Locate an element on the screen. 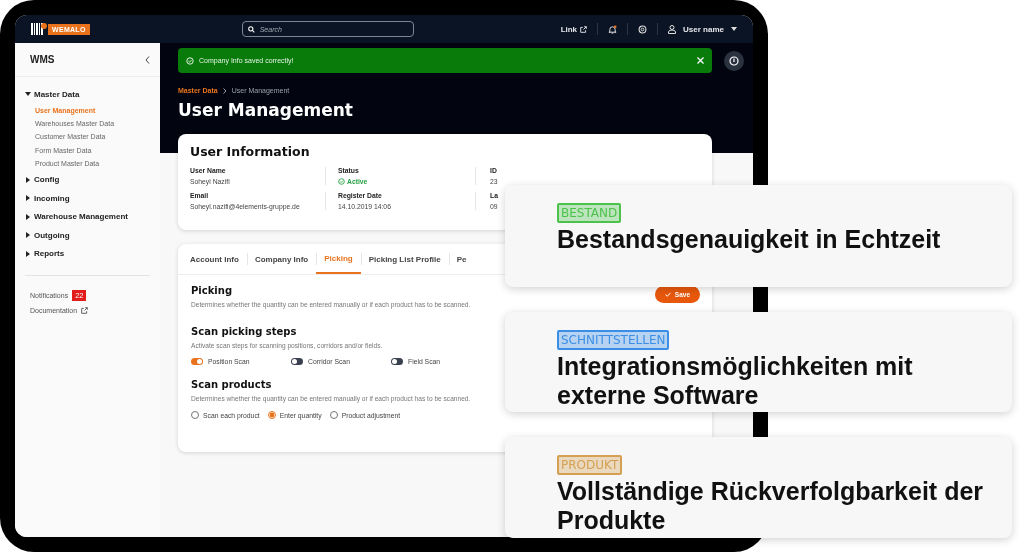 This screenshot has height=556, width=1024. nav-group: Outgoing is located at coordinates (92, 235).